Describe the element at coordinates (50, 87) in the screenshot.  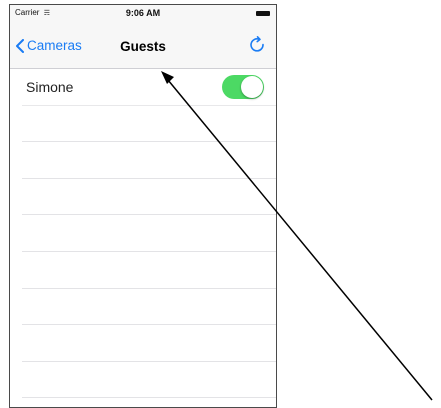
I see `guest-name: Simone` at that location.